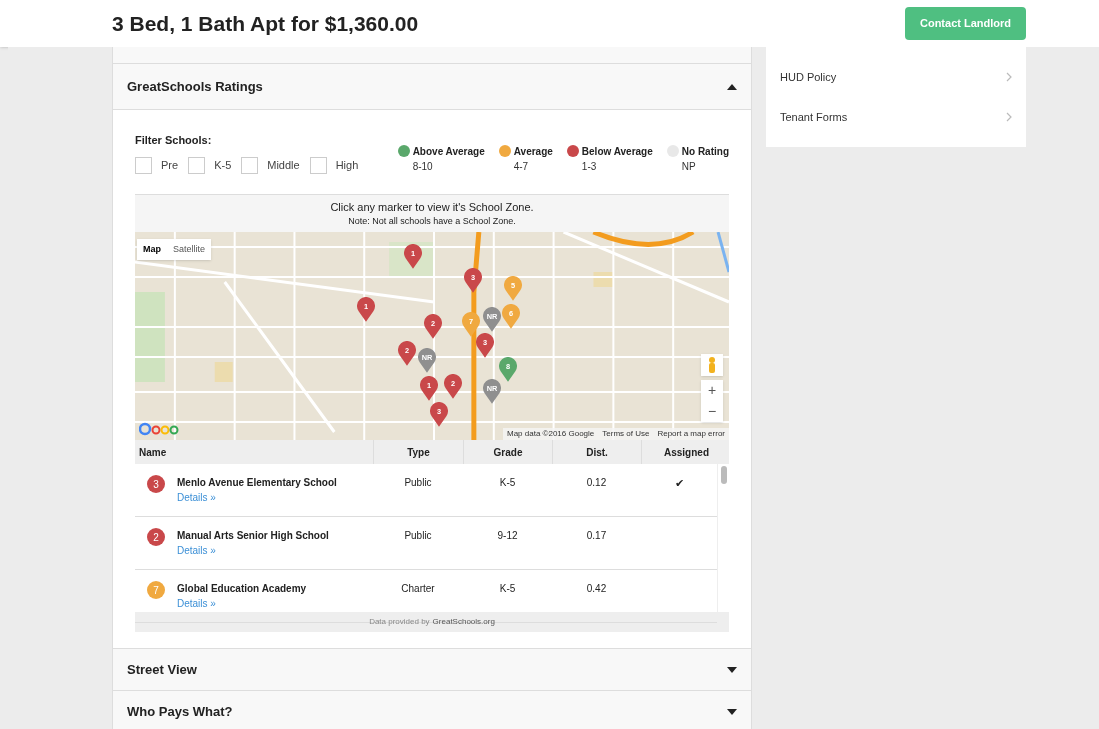  What do you see at coordinates (691, 434) in the screenshot?
I see `report-link: Report a map error` at bounding box center [691, 434].